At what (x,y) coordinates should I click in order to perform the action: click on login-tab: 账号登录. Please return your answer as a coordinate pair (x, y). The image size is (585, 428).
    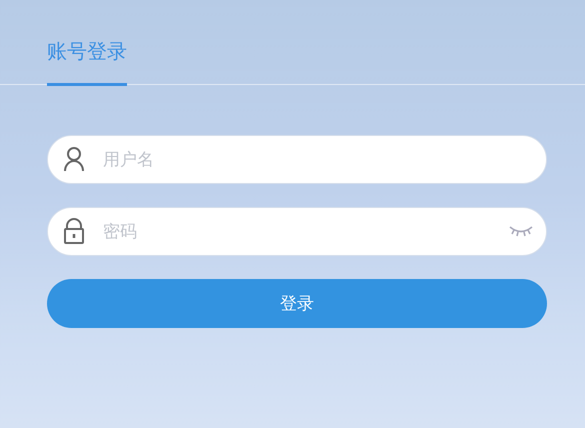
    Looking at the image, I should click on (87, 43).